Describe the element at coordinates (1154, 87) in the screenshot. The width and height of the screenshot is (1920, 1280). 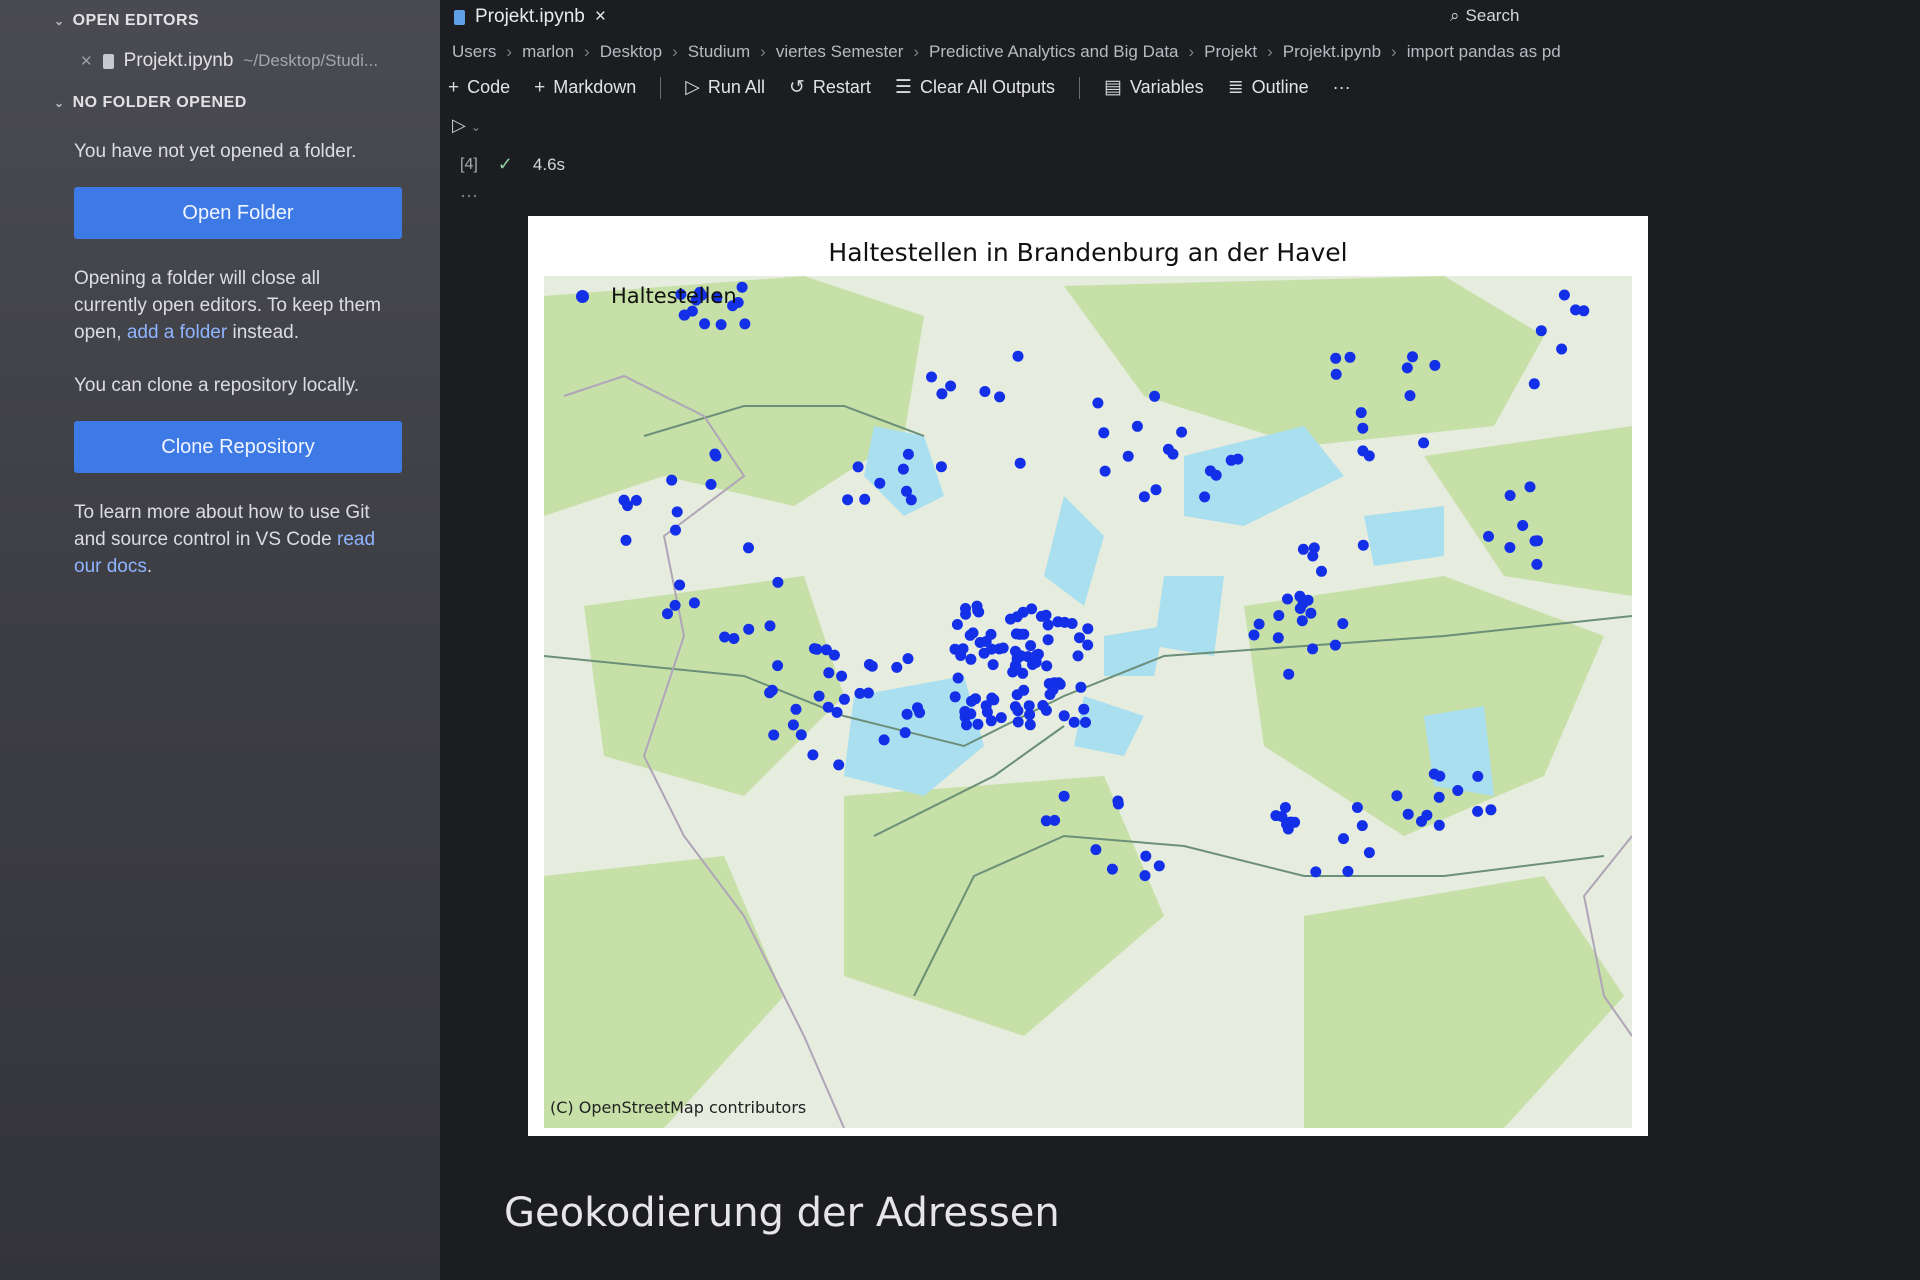
I see `variables-button: ▤ Variables` at that location.